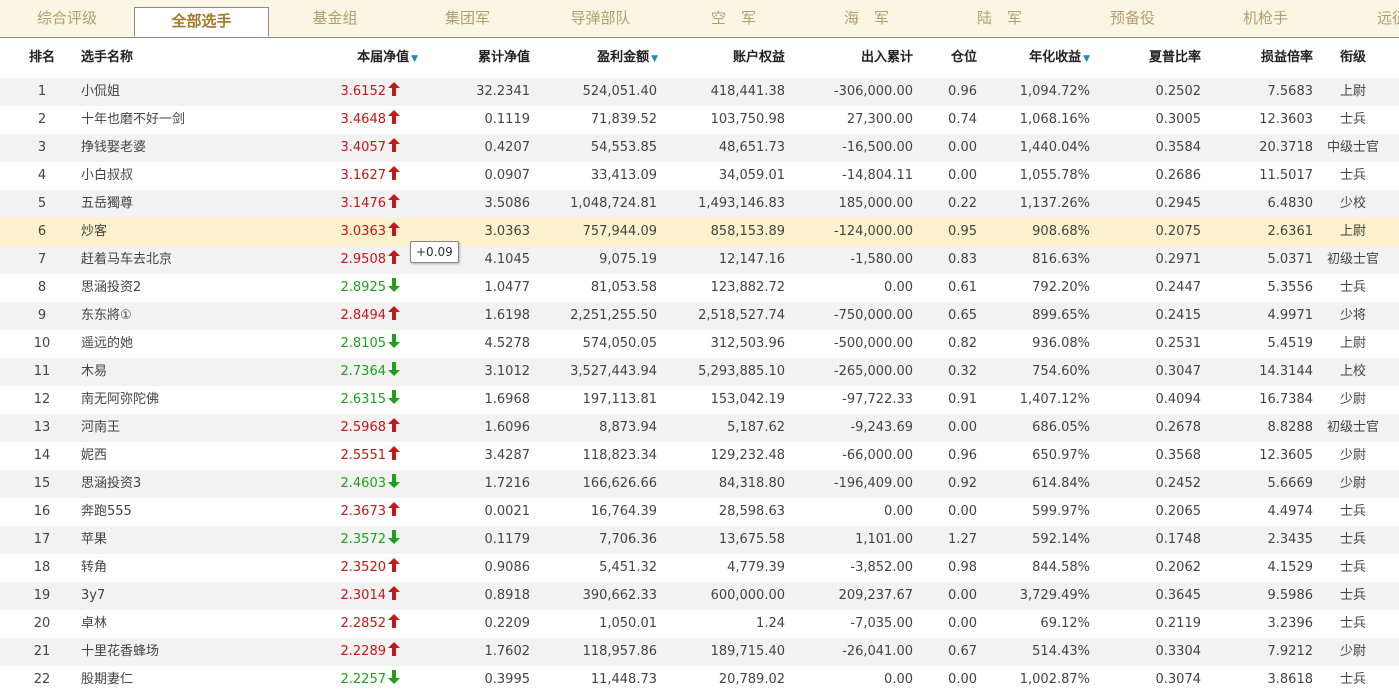  What do you see at coordinates (107, 58) in the screenshot?
I see `col-header-name: 选手名称` at bounding box center [107, 58].